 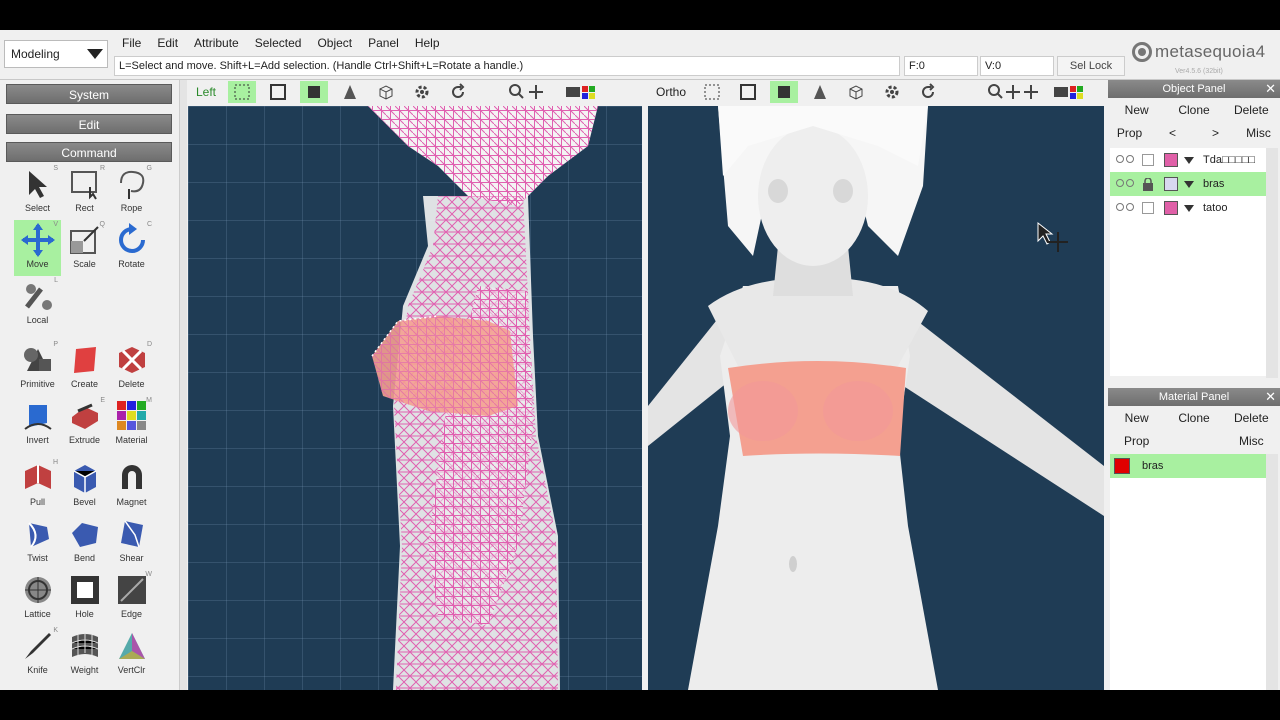 I want to click on object-delete-button: Delete, so click(x=1251, y=110).